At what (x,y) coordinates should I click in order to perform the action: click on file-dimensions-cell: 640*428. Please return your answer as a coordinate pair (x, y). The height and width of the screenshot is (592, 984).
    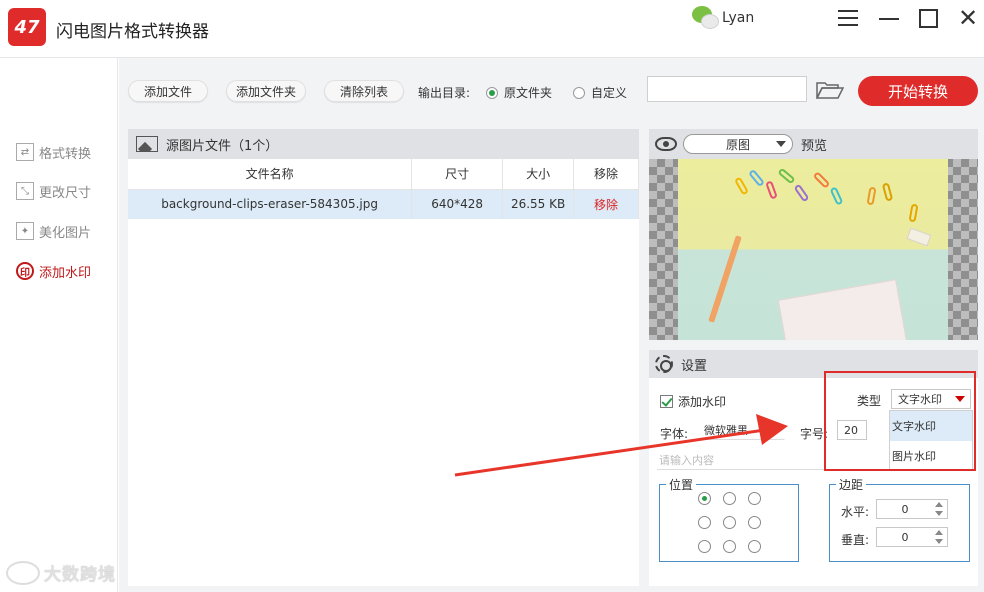
    Looking at the image, I should click on (457, 204).